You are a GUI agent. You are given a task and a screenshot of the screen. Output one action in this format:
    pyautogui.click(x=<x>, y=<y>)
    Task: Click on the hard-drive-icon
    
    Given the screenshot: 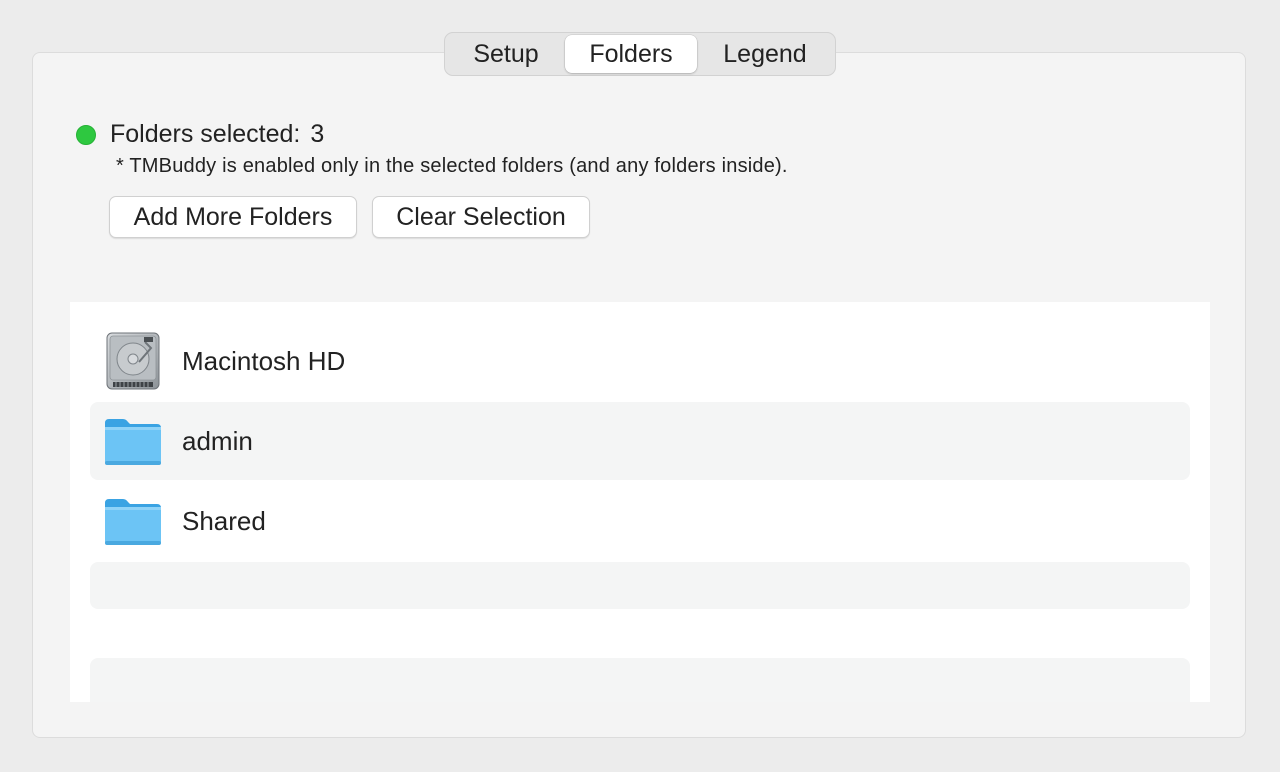 What is the action you would take?
    pyautogui.click(x=133, y=361)
    